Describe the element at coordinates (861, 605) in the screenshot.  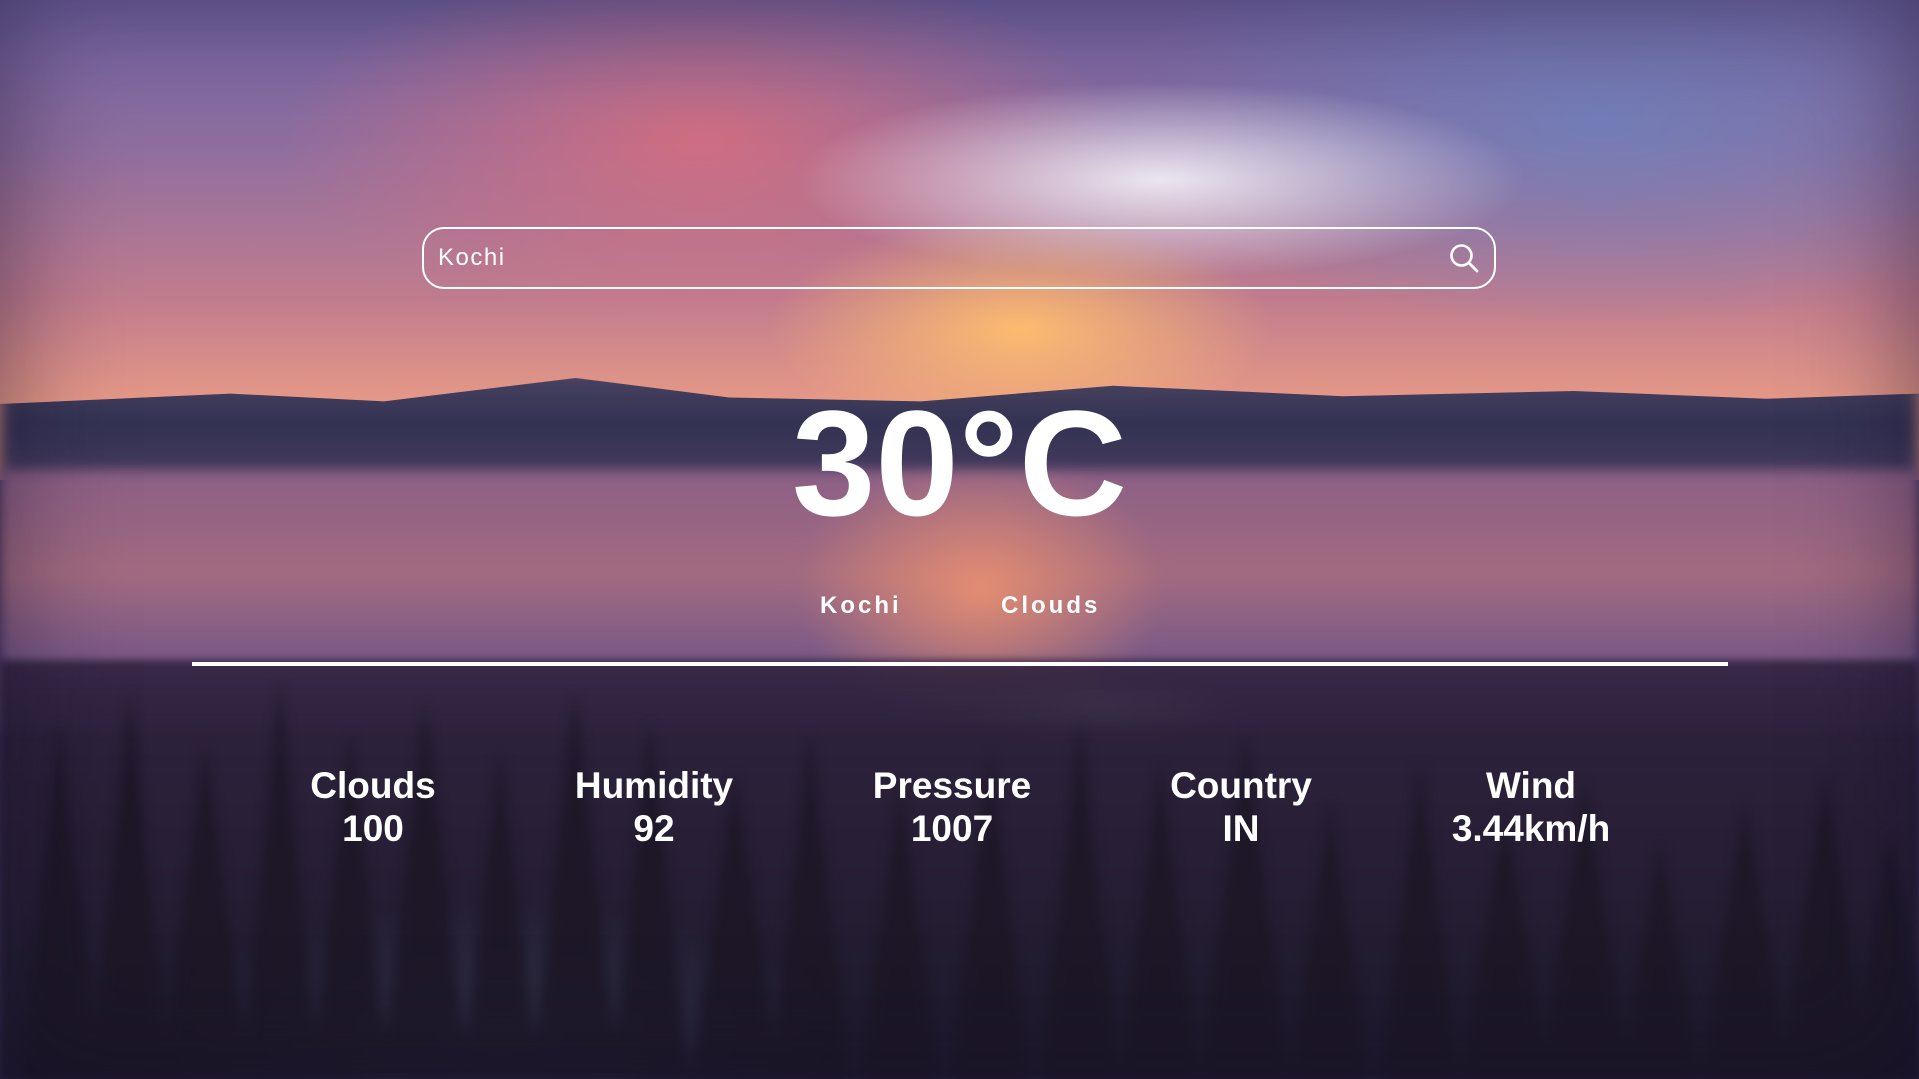
I see `city-name: Kochi` at that location.